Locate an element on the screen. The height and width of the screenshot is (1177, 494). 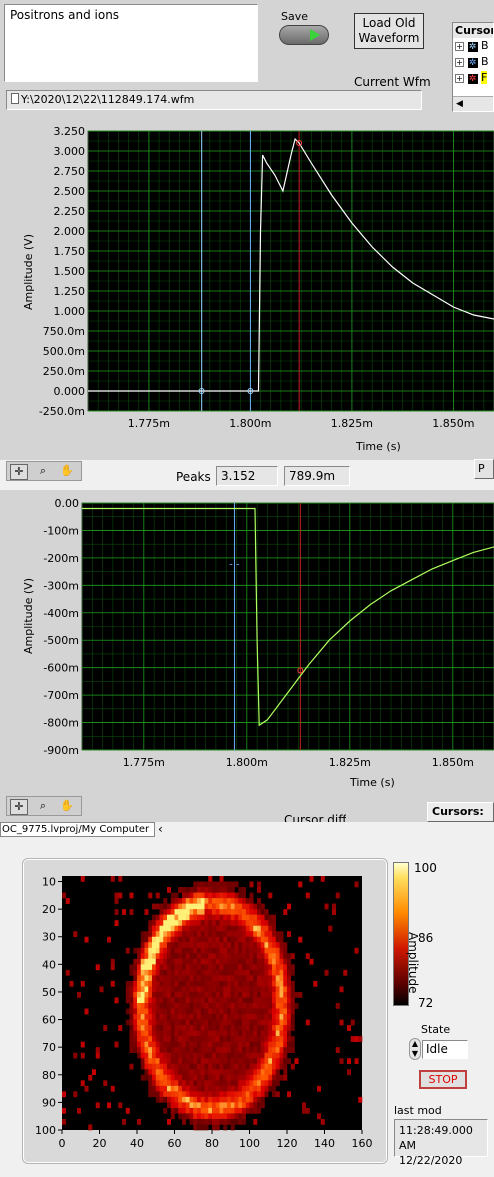
current-wfm-path-text: Y:\2020\12\22\112849.174.wfm is located at coordinates (108, 99).